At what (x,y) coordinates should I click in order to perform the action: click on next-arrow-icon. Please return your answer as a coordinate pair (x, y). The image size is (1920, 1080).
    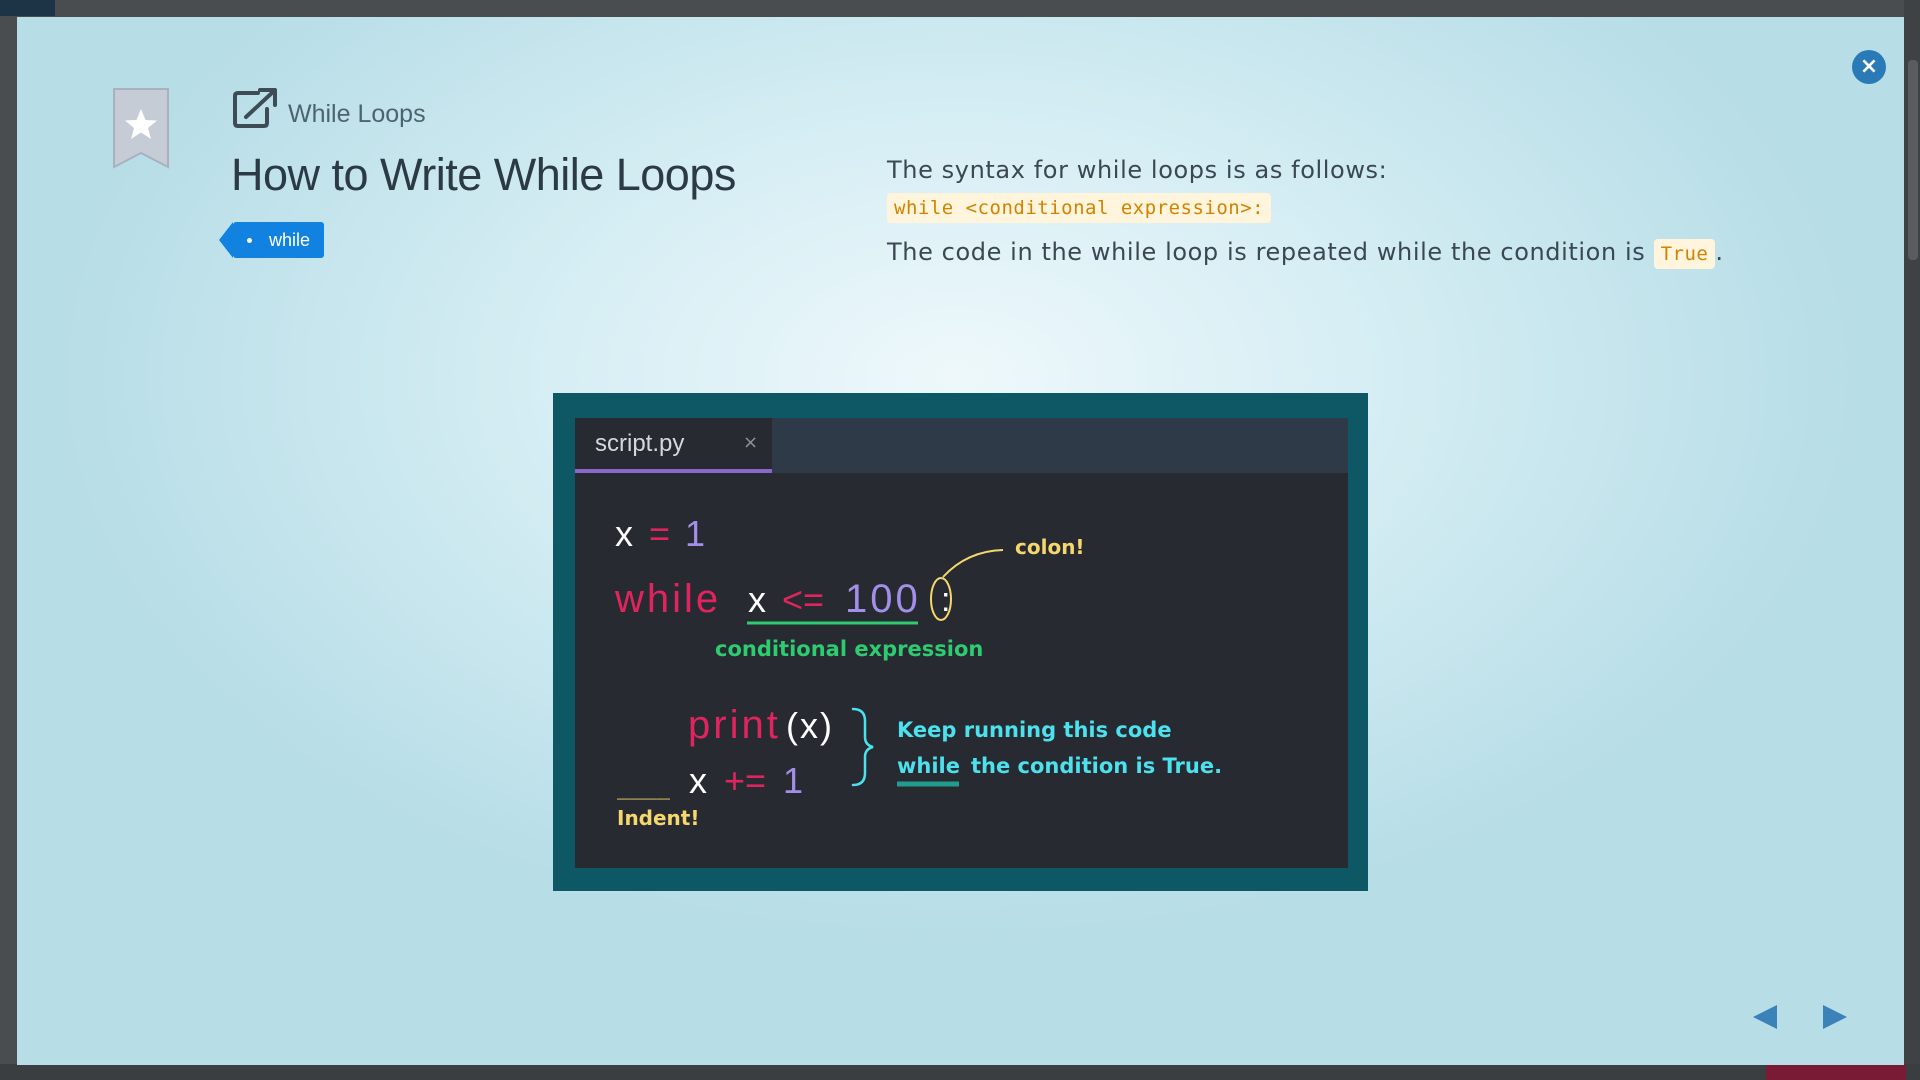
    Looking at the image, I should click on (1835, 1017).